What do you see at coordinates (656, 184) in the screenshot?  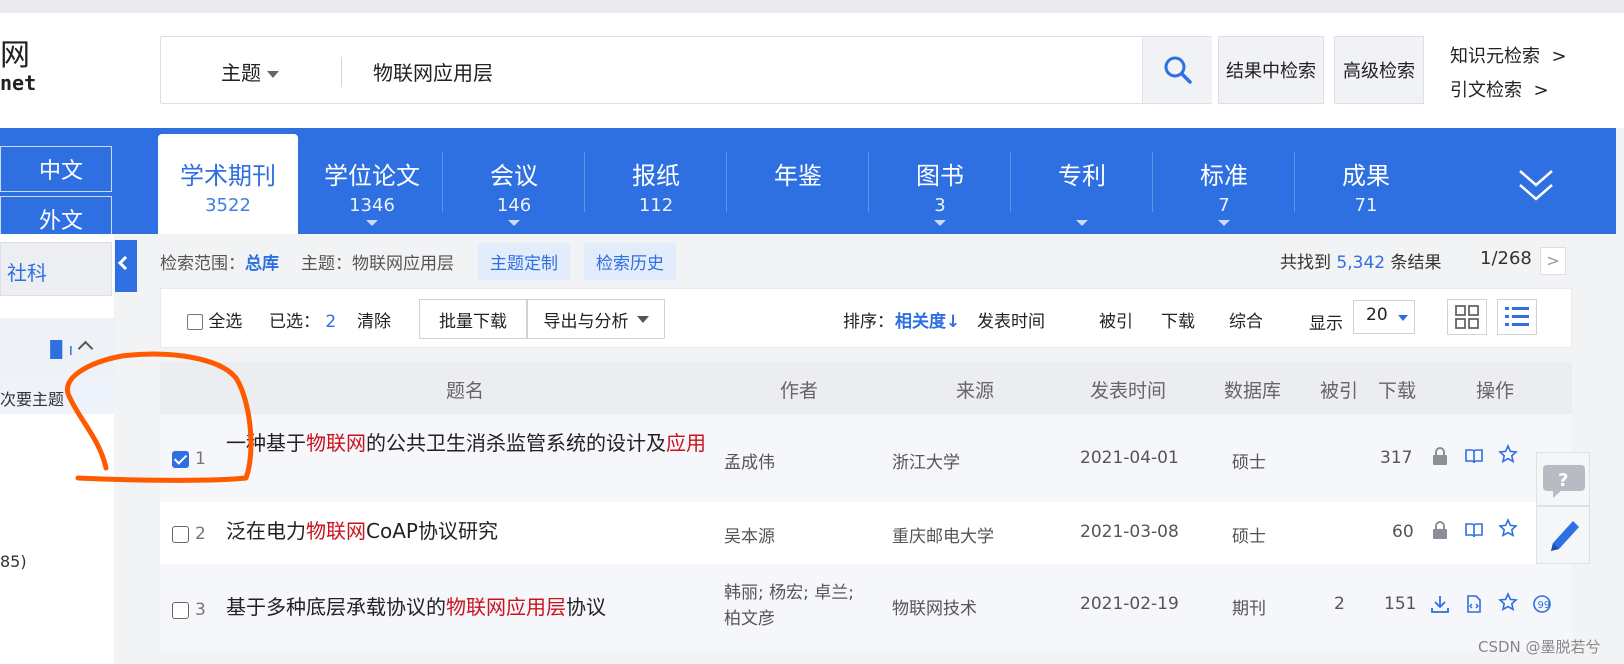 I see `tab-newspapers: 报纸 112` at bounding box center [656, 184].